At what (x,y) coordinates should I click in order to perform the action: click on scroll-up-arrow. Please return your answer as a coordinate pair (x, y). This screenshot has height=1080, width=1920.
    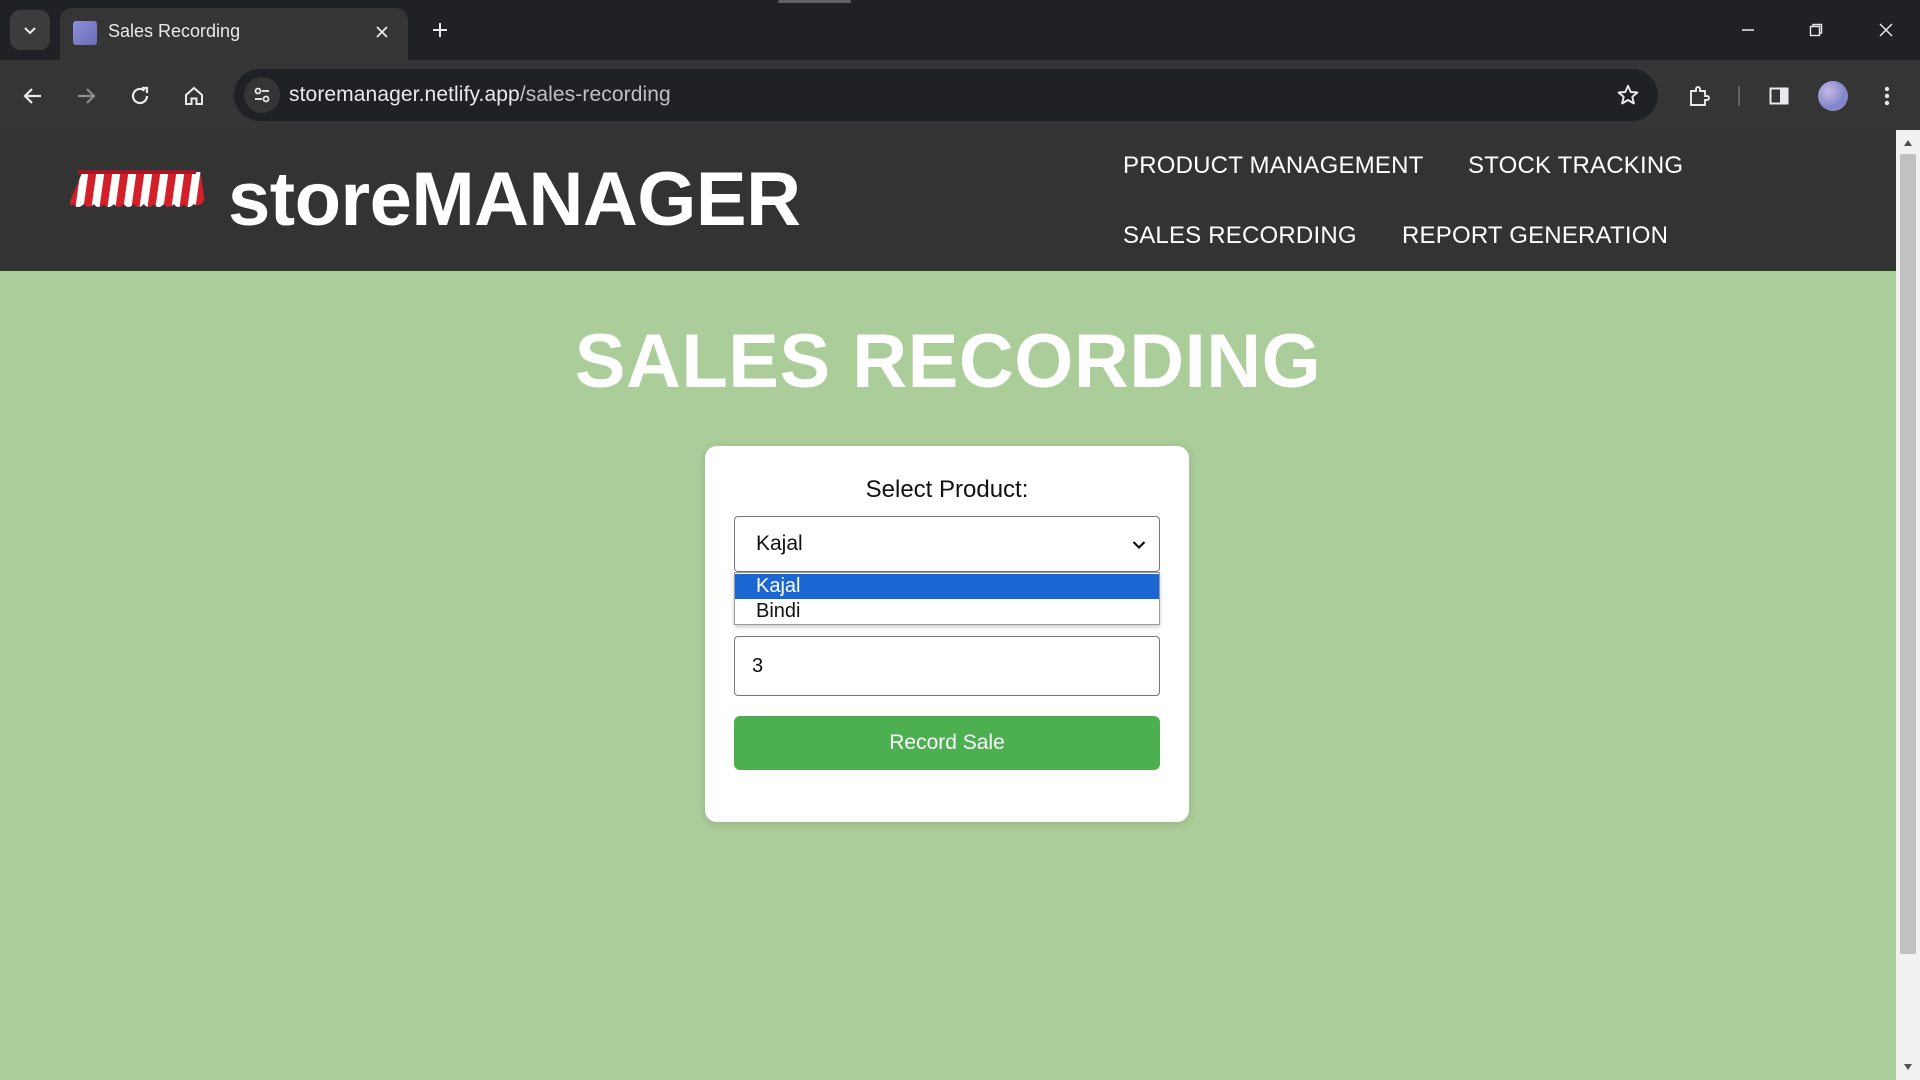
    Looking at the image, I should click on (1908, 143).